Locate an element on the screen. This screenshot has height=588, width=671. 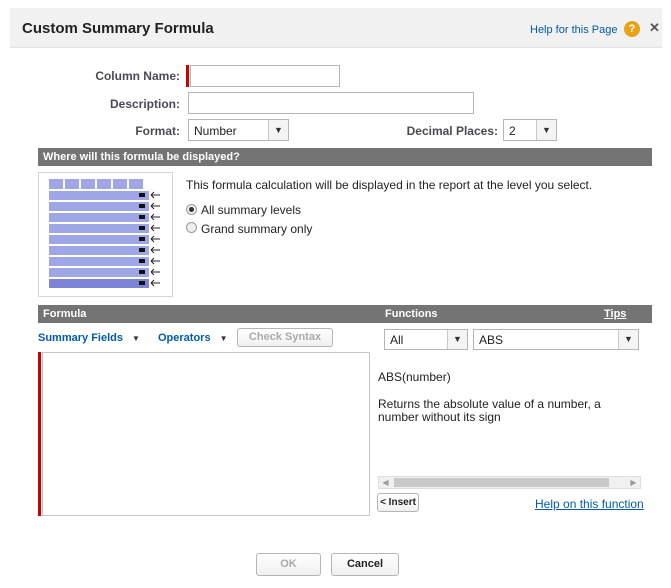
function-select: ABS ▼ is located at coordinates (556, 339).